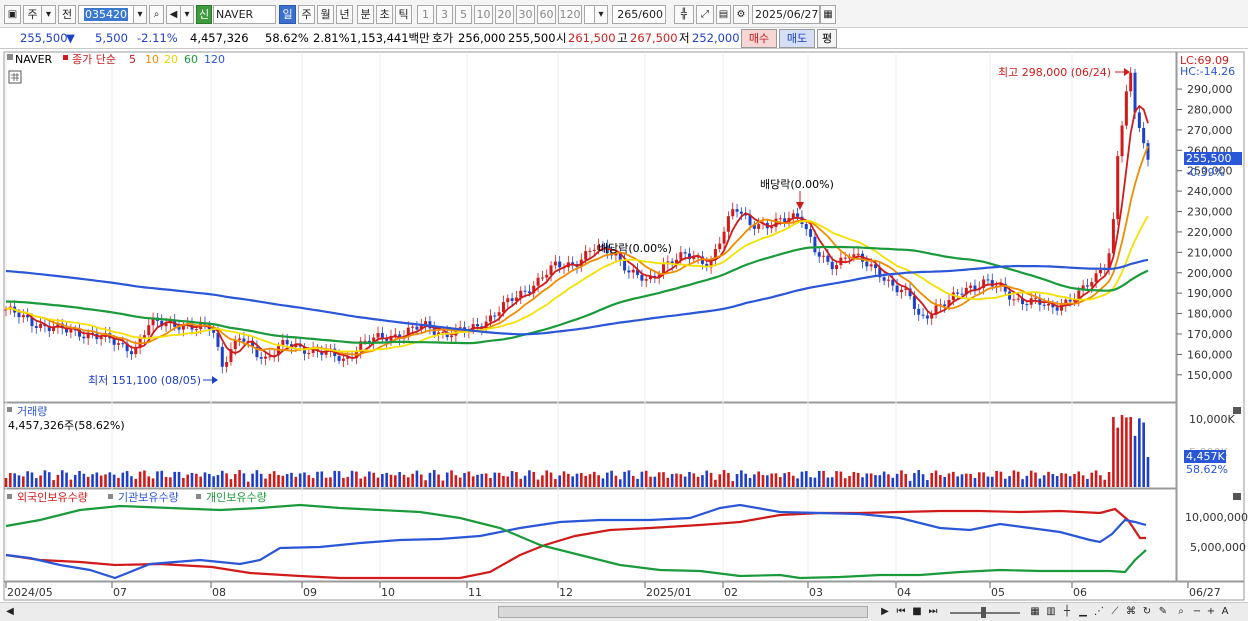  Describe the element at coordinates (12, 14) in the screenshot. I see `layout-icon: ▣` at that location.